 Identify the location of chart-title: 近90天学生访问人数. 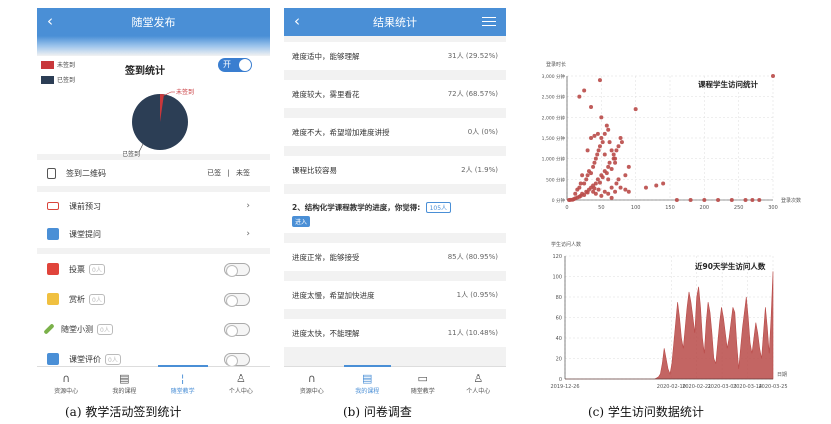
(730, 266).